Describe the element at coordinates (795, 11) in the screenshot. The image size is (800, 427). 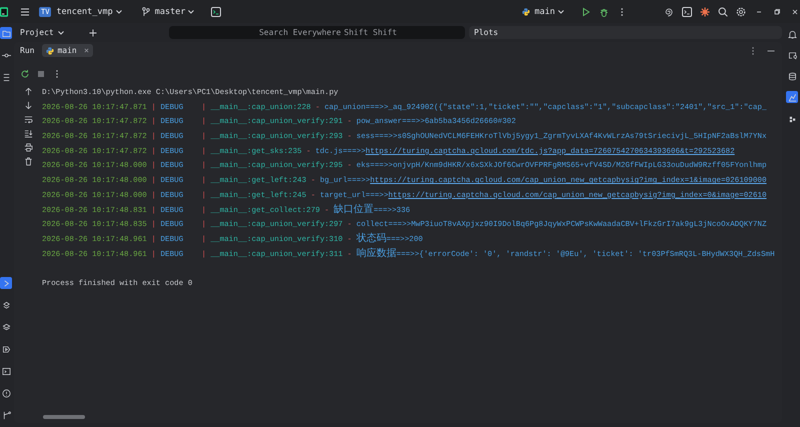
I see `close-icon` at that location.